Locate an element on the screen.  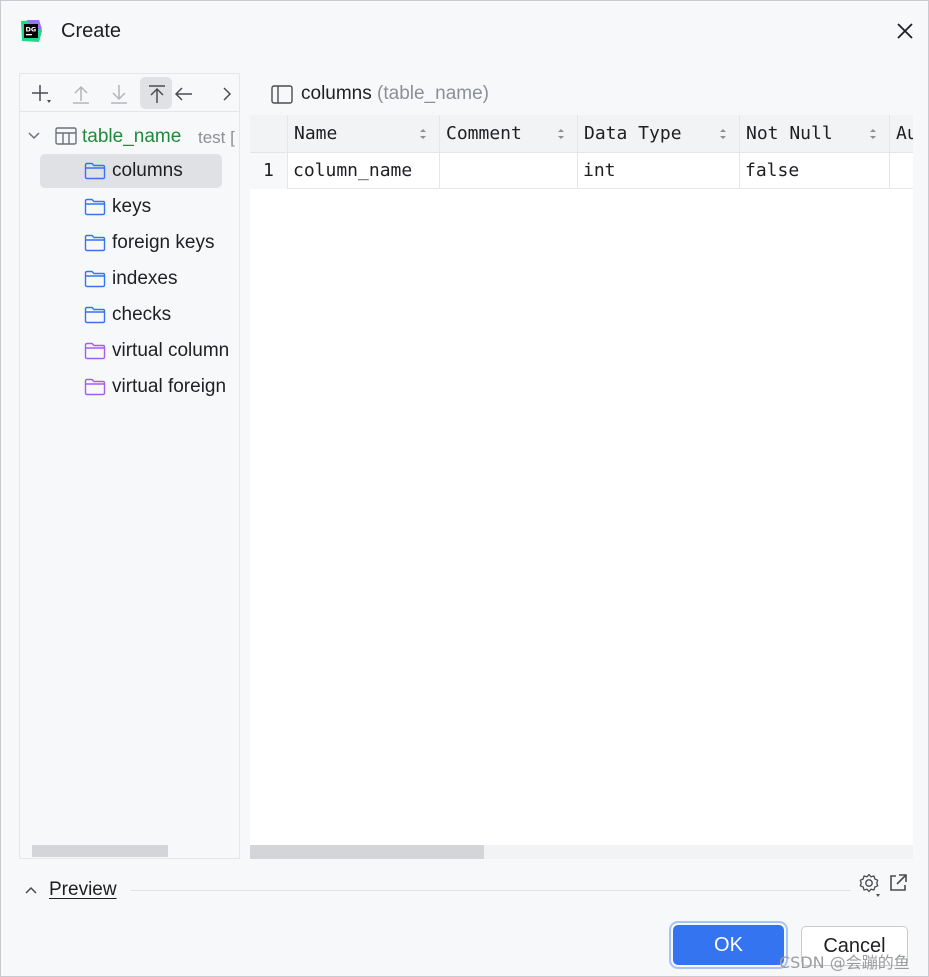
svg-text: DG is located at coordinates (31, 30).